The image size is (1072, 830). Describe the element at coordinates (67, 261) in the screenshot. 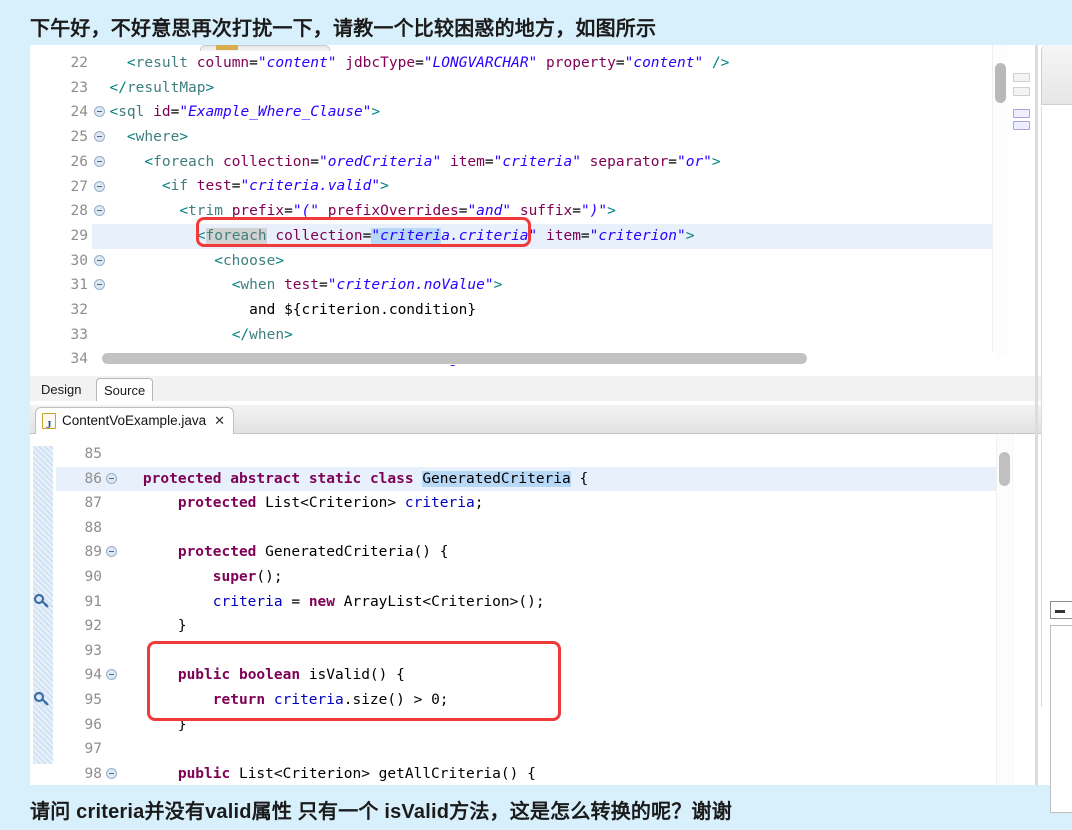

I see `line-number: 30` at that location.